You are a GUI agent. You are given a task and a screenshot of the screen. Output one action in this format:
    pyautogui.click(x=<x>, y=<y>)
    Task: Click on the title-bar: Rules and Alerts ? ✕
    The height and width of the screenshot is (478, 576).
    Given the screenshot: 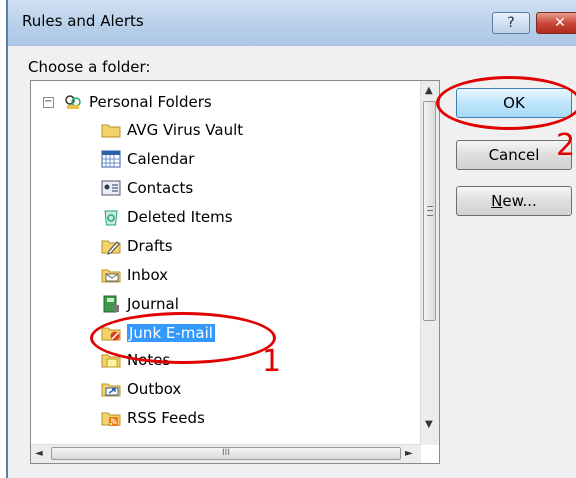 What is the action you would take?
    pyautogui.click(x=292, y=23)
    